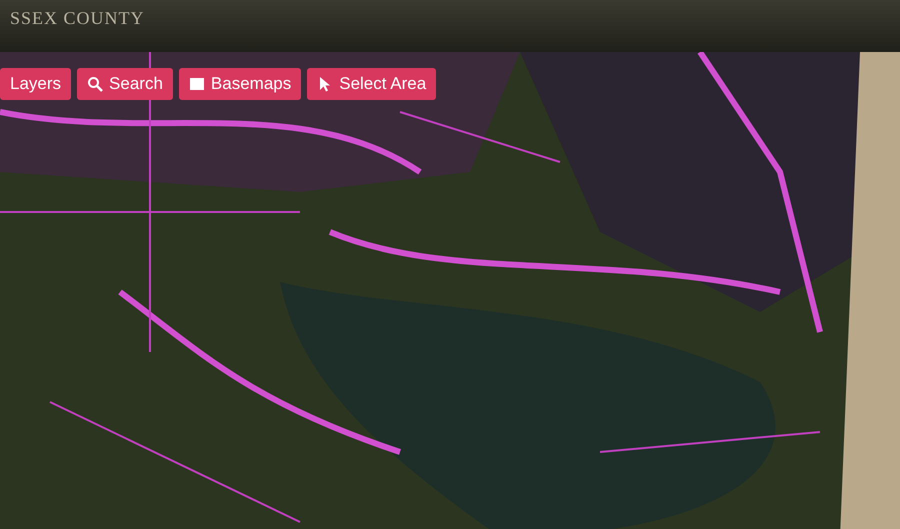 The width and height of the screenshot is (900, 529). What do you see at coordinates (196, 84) in the screenshot?
I see `square-icon` at bounding box center [196, 84].